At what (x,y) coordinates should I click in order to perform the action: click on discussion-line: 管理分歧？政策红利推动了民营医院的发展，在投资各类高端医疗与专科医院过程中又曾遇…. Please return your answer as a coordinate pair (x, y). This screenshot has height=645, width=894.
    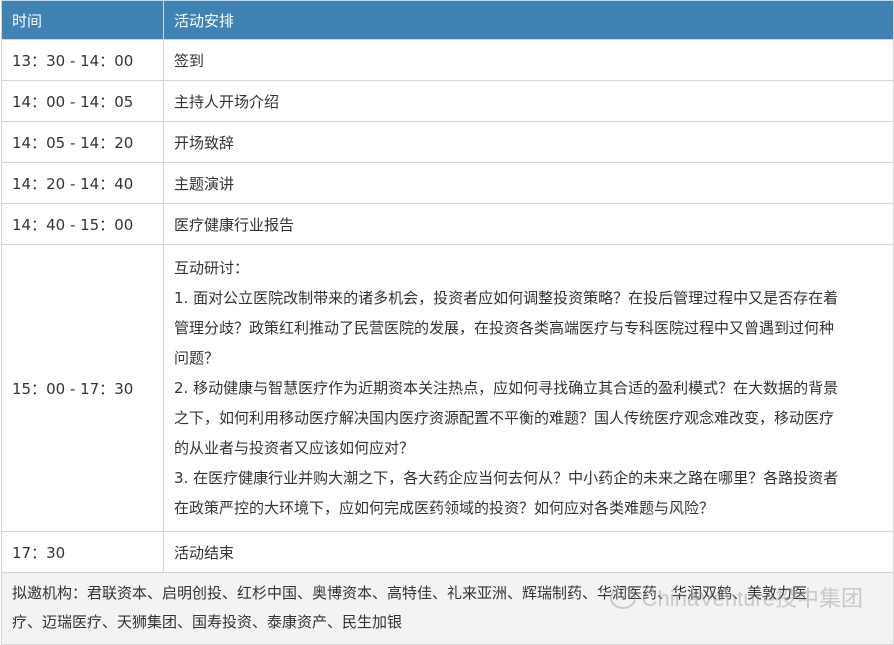
    Looking at the image, I should click on (504, 328).